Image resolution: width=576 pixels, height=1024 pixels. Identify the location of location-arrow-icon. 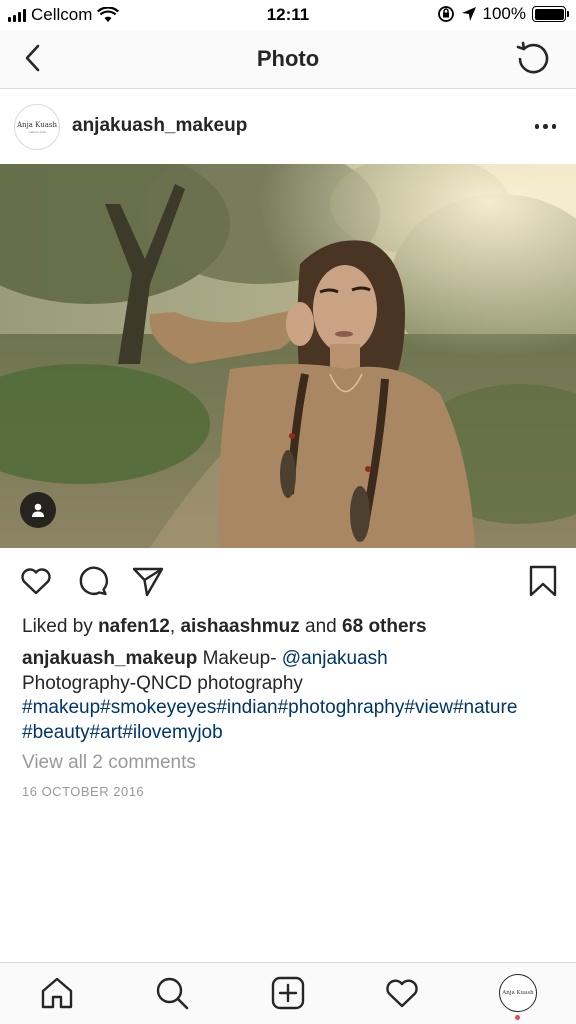
(468, 14).